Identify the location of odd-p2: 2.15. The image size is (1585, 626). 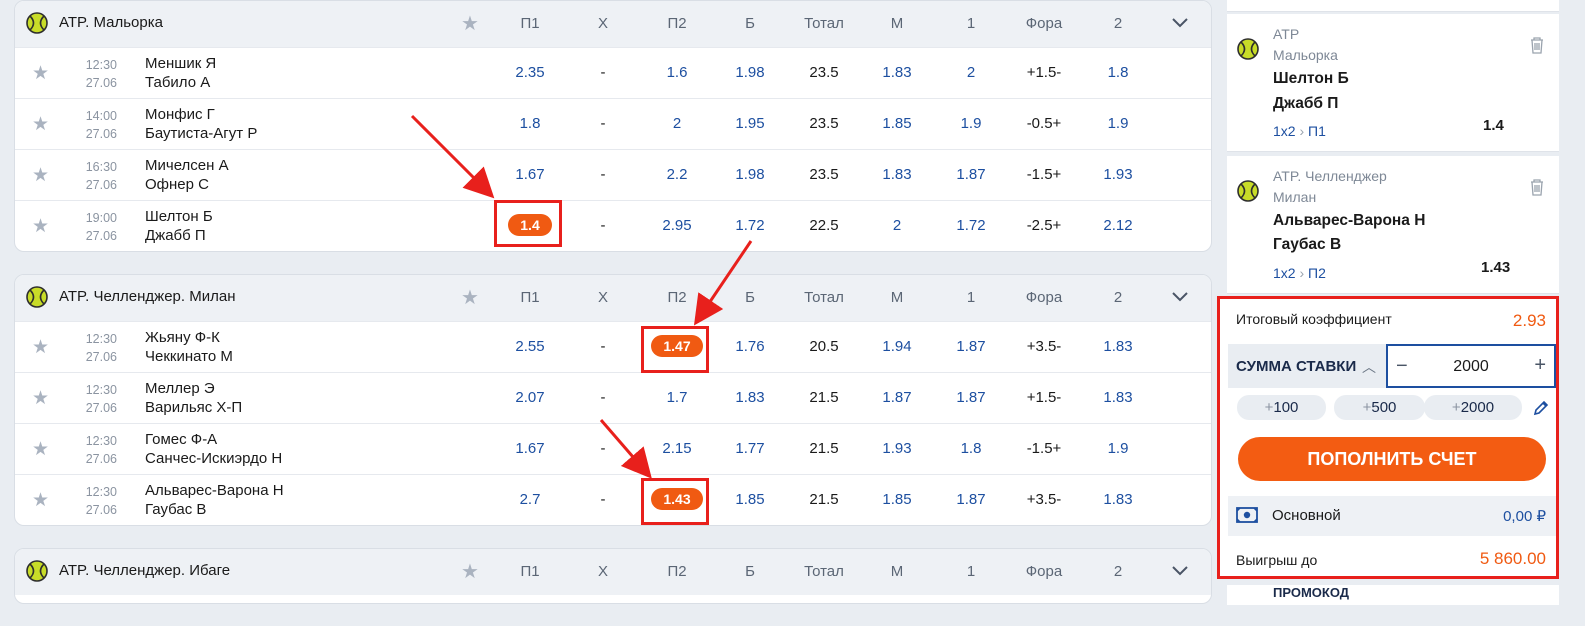
(677, 448).